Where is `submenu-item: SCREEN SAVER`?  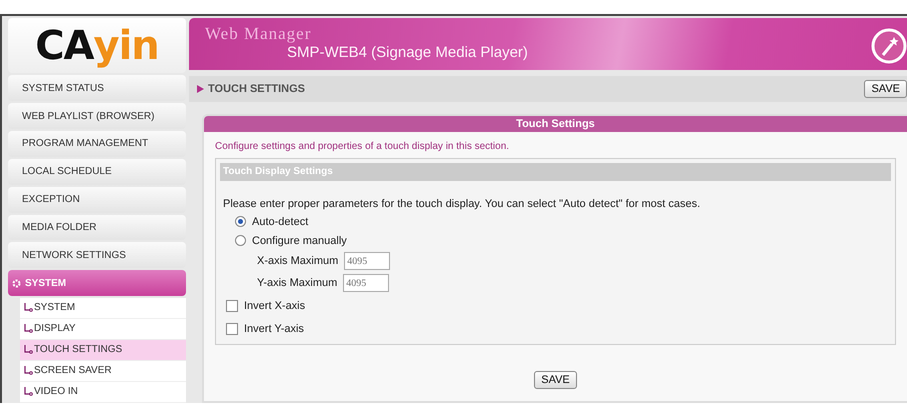
submenu-item: SCREEN SAVER is located at coordinates (103, 371).